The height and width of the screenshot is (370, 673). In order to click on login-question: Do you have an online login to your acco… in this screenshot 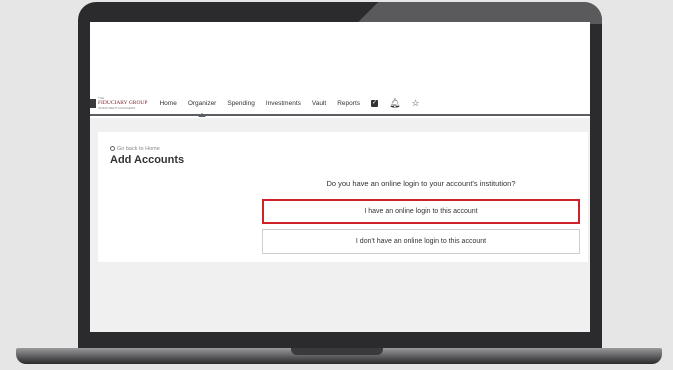, I will do `click(421, 183)`.